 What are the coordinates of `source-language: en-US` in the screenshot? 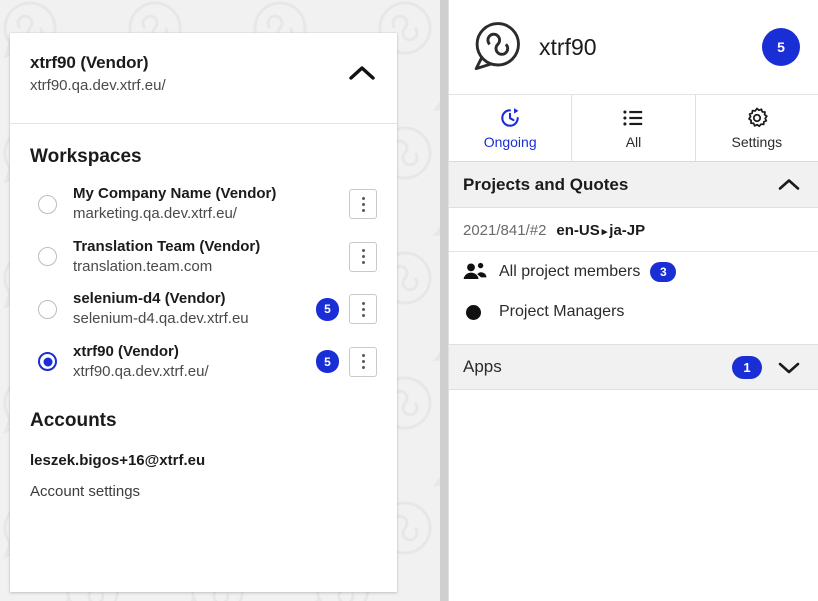 It's located at (578, 230).